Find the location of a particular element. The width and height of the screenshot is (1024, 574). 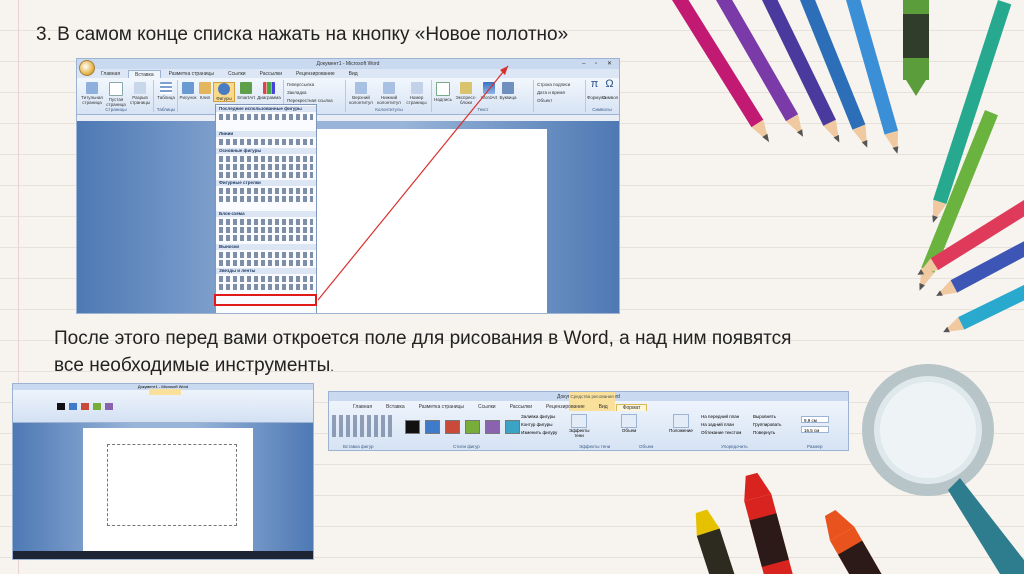

pi-icon: π is located at coordinates (594, 84).